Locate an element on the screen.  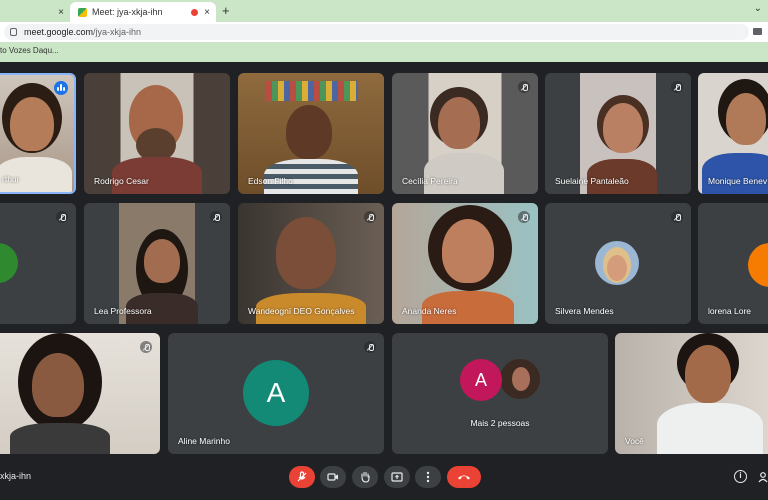
self-tile: Você is located at coordinates (691, 393).